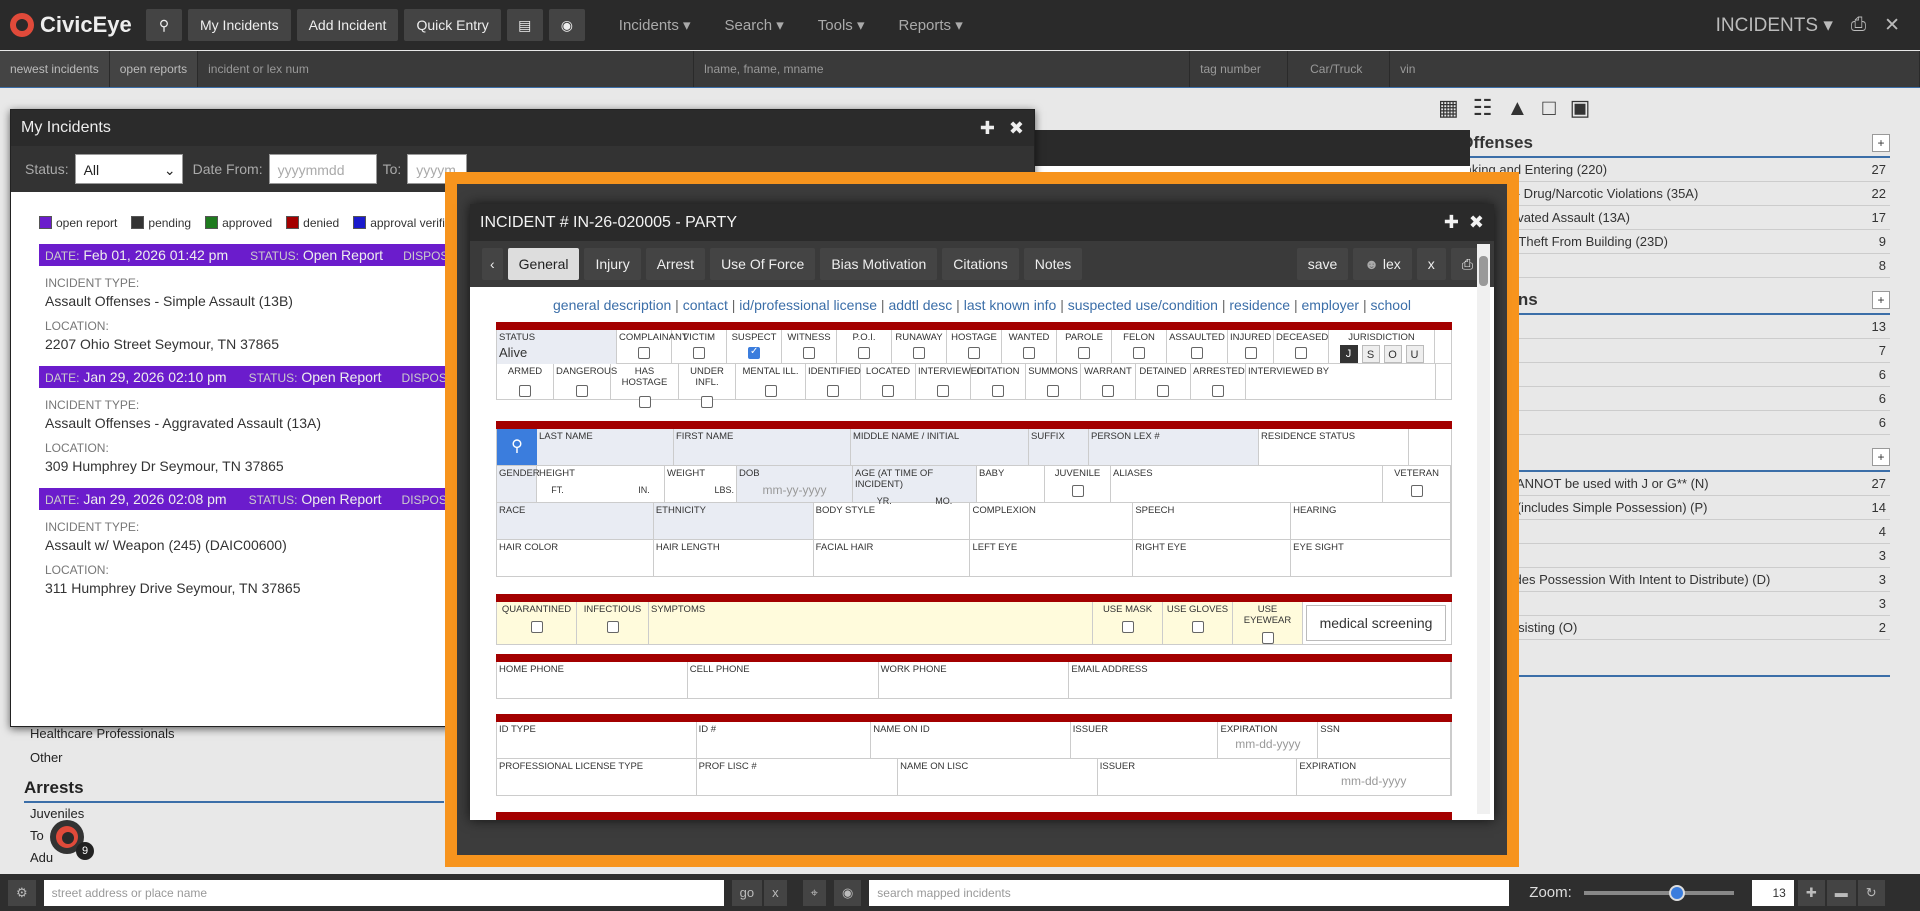 The height and width of the screenshot is (911, 1920). Describe the element at coordinates (1841, 892) in the screenshot. I see `zoom-out-button: ▬` at that location.